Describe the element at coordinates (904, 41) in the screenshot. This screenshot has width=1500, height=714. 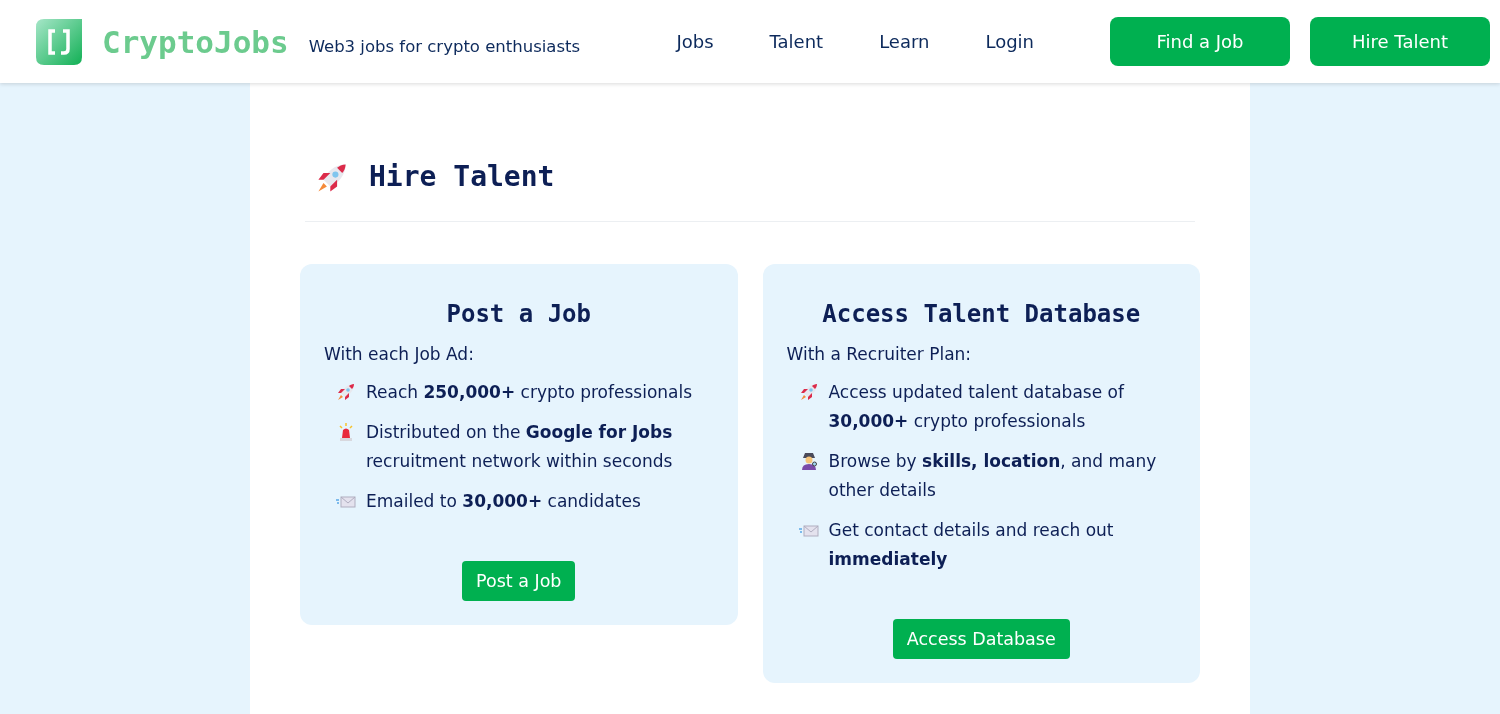
I see `nav-link: Learn` at that location.